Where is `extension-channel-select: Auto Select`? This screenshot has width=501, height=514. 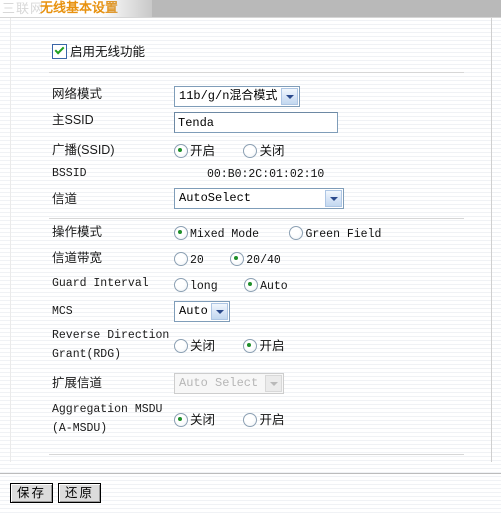 extension-channel-select: Auto Select is located at coordinates (229, 383).